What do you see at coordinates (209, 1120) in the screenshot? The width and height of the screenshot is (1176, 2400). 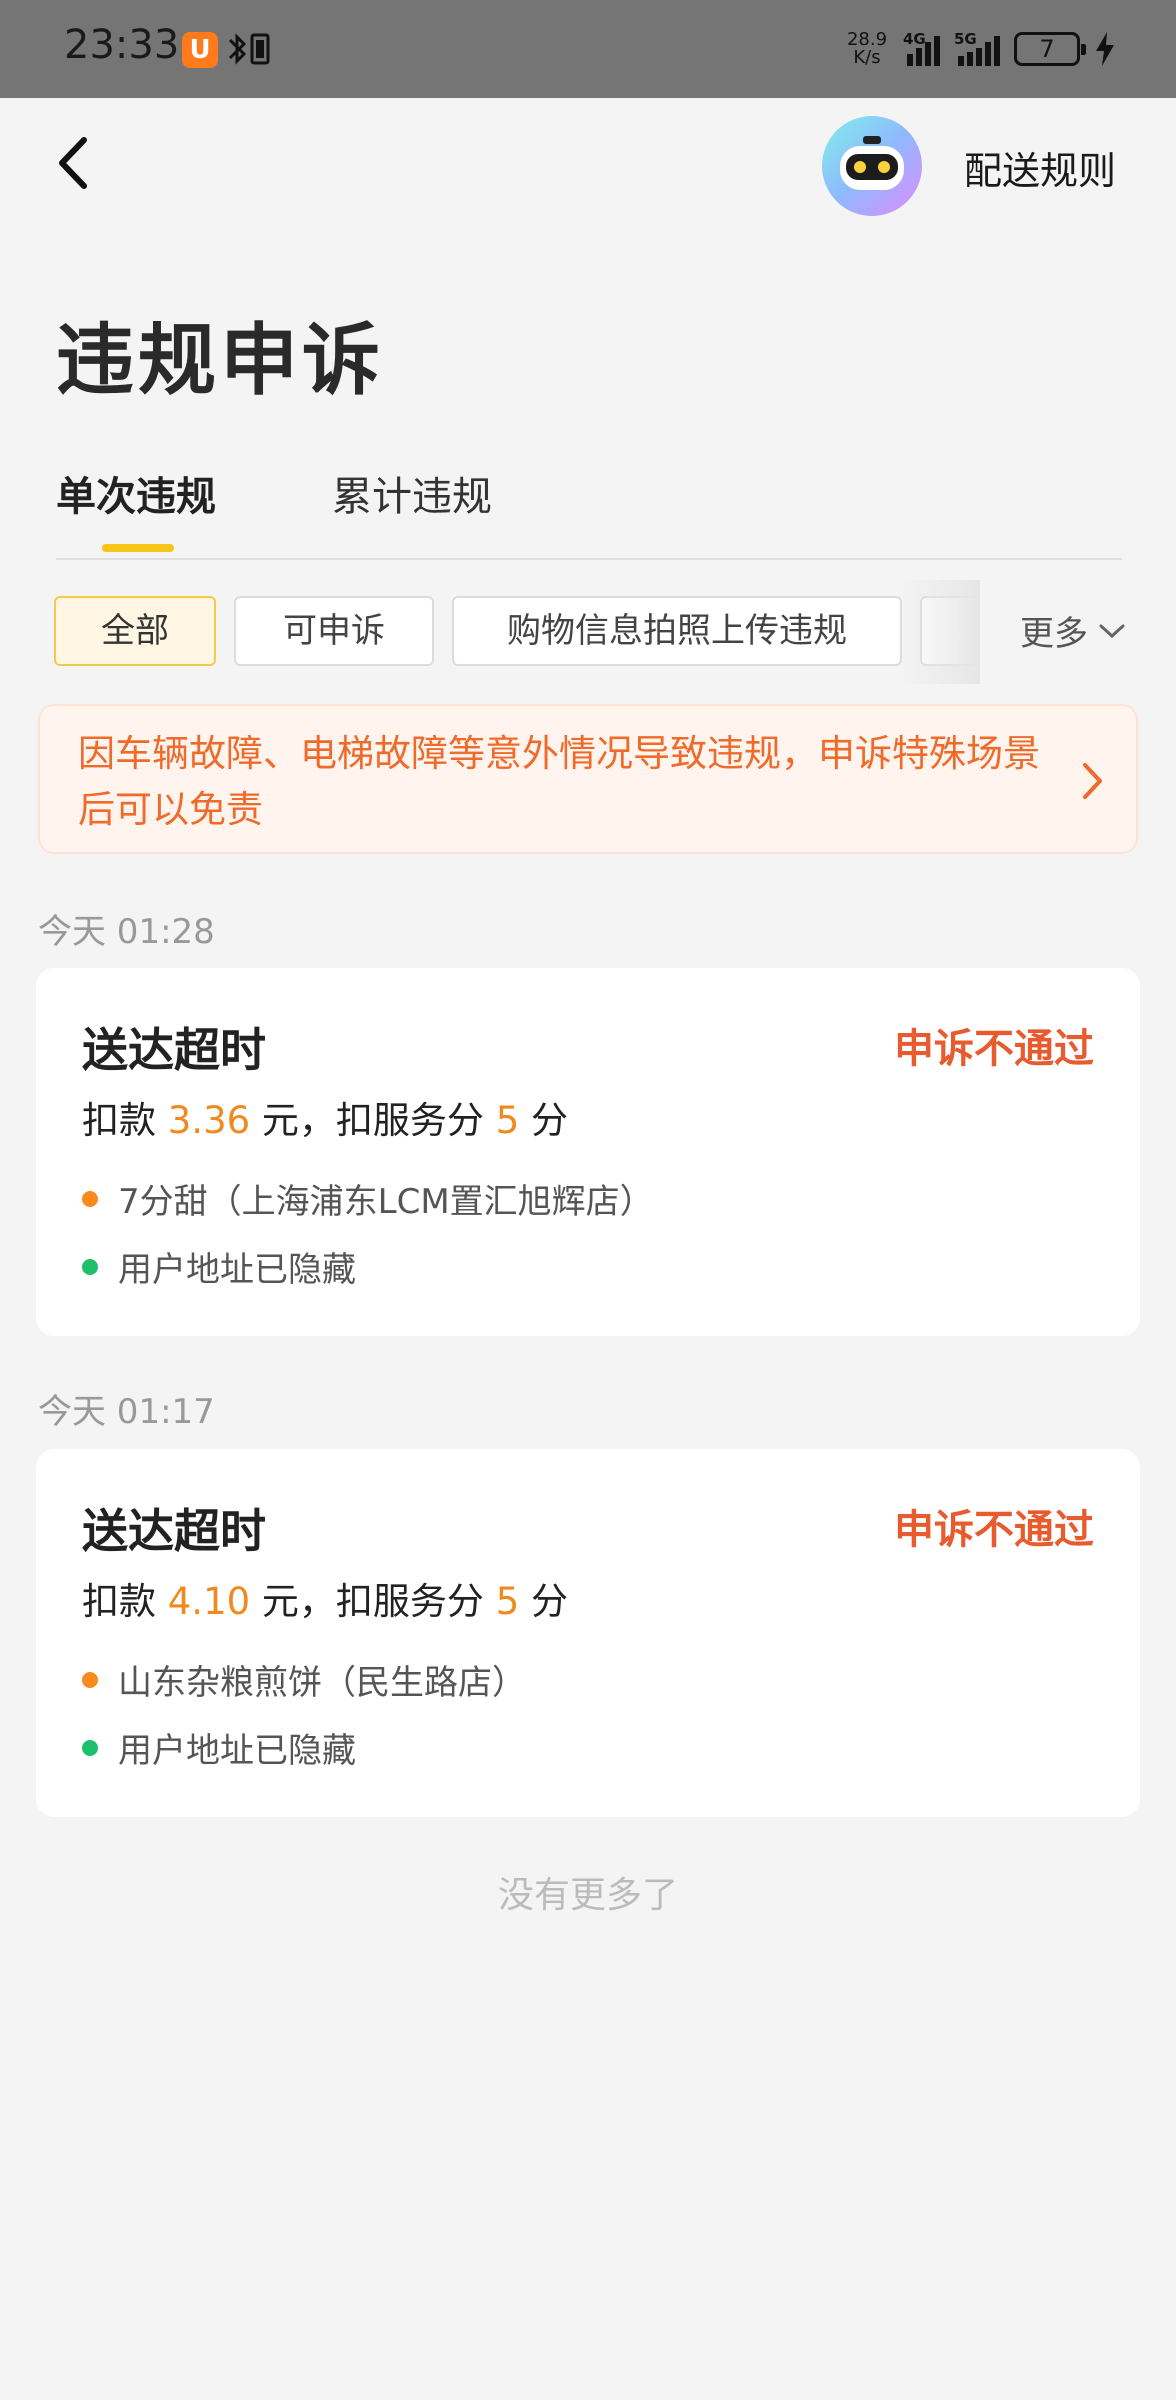 I see `penalty-amount: 3.36` at bounding box center [209, 1120].